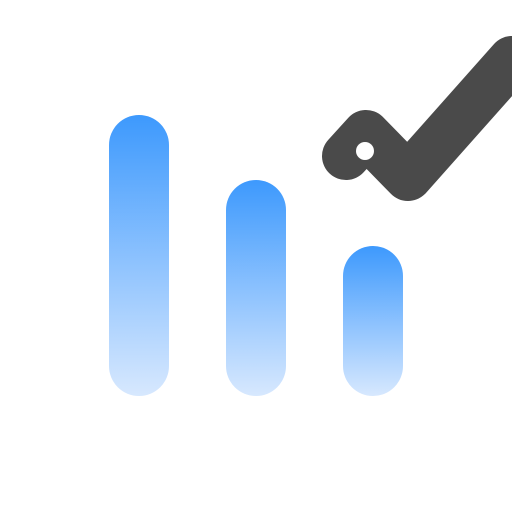 Image resolution: width=512 pixels, height=512 pixels. I want to click on check-hole-icon, so click(365, 151).